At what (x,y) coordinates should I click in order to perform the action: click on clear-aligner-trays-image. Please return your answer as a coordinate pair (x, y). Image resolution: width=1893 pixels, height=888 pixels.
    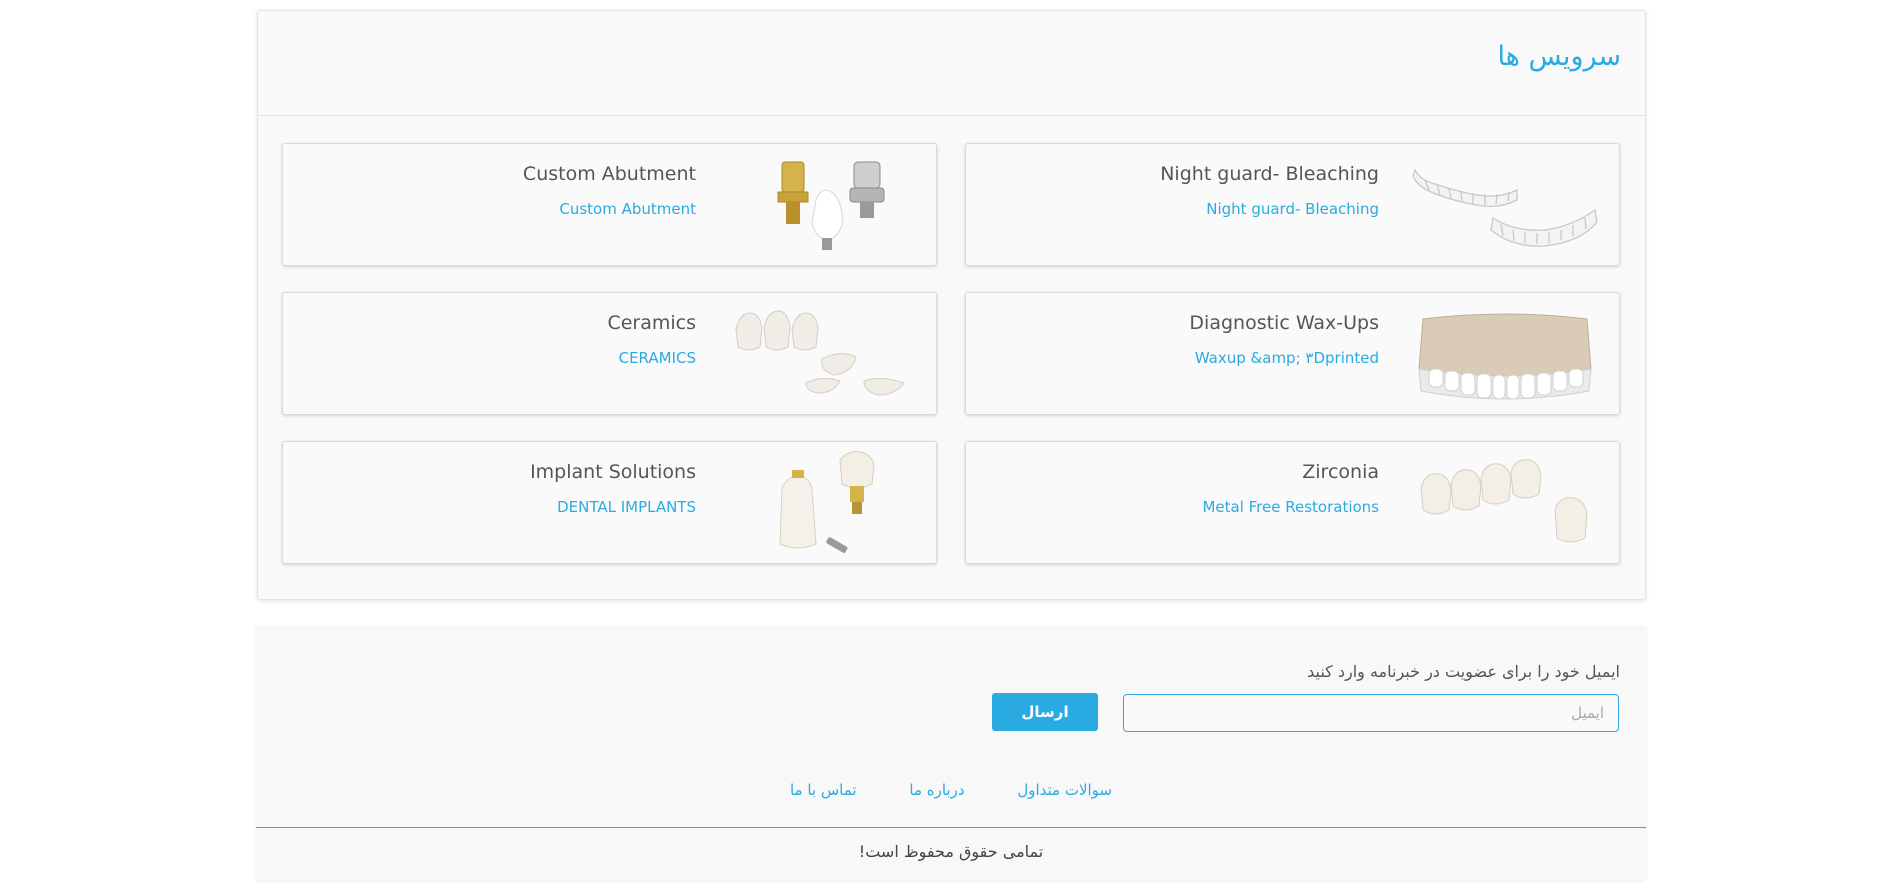
    Looking at the image, I should click on (1505, 207).